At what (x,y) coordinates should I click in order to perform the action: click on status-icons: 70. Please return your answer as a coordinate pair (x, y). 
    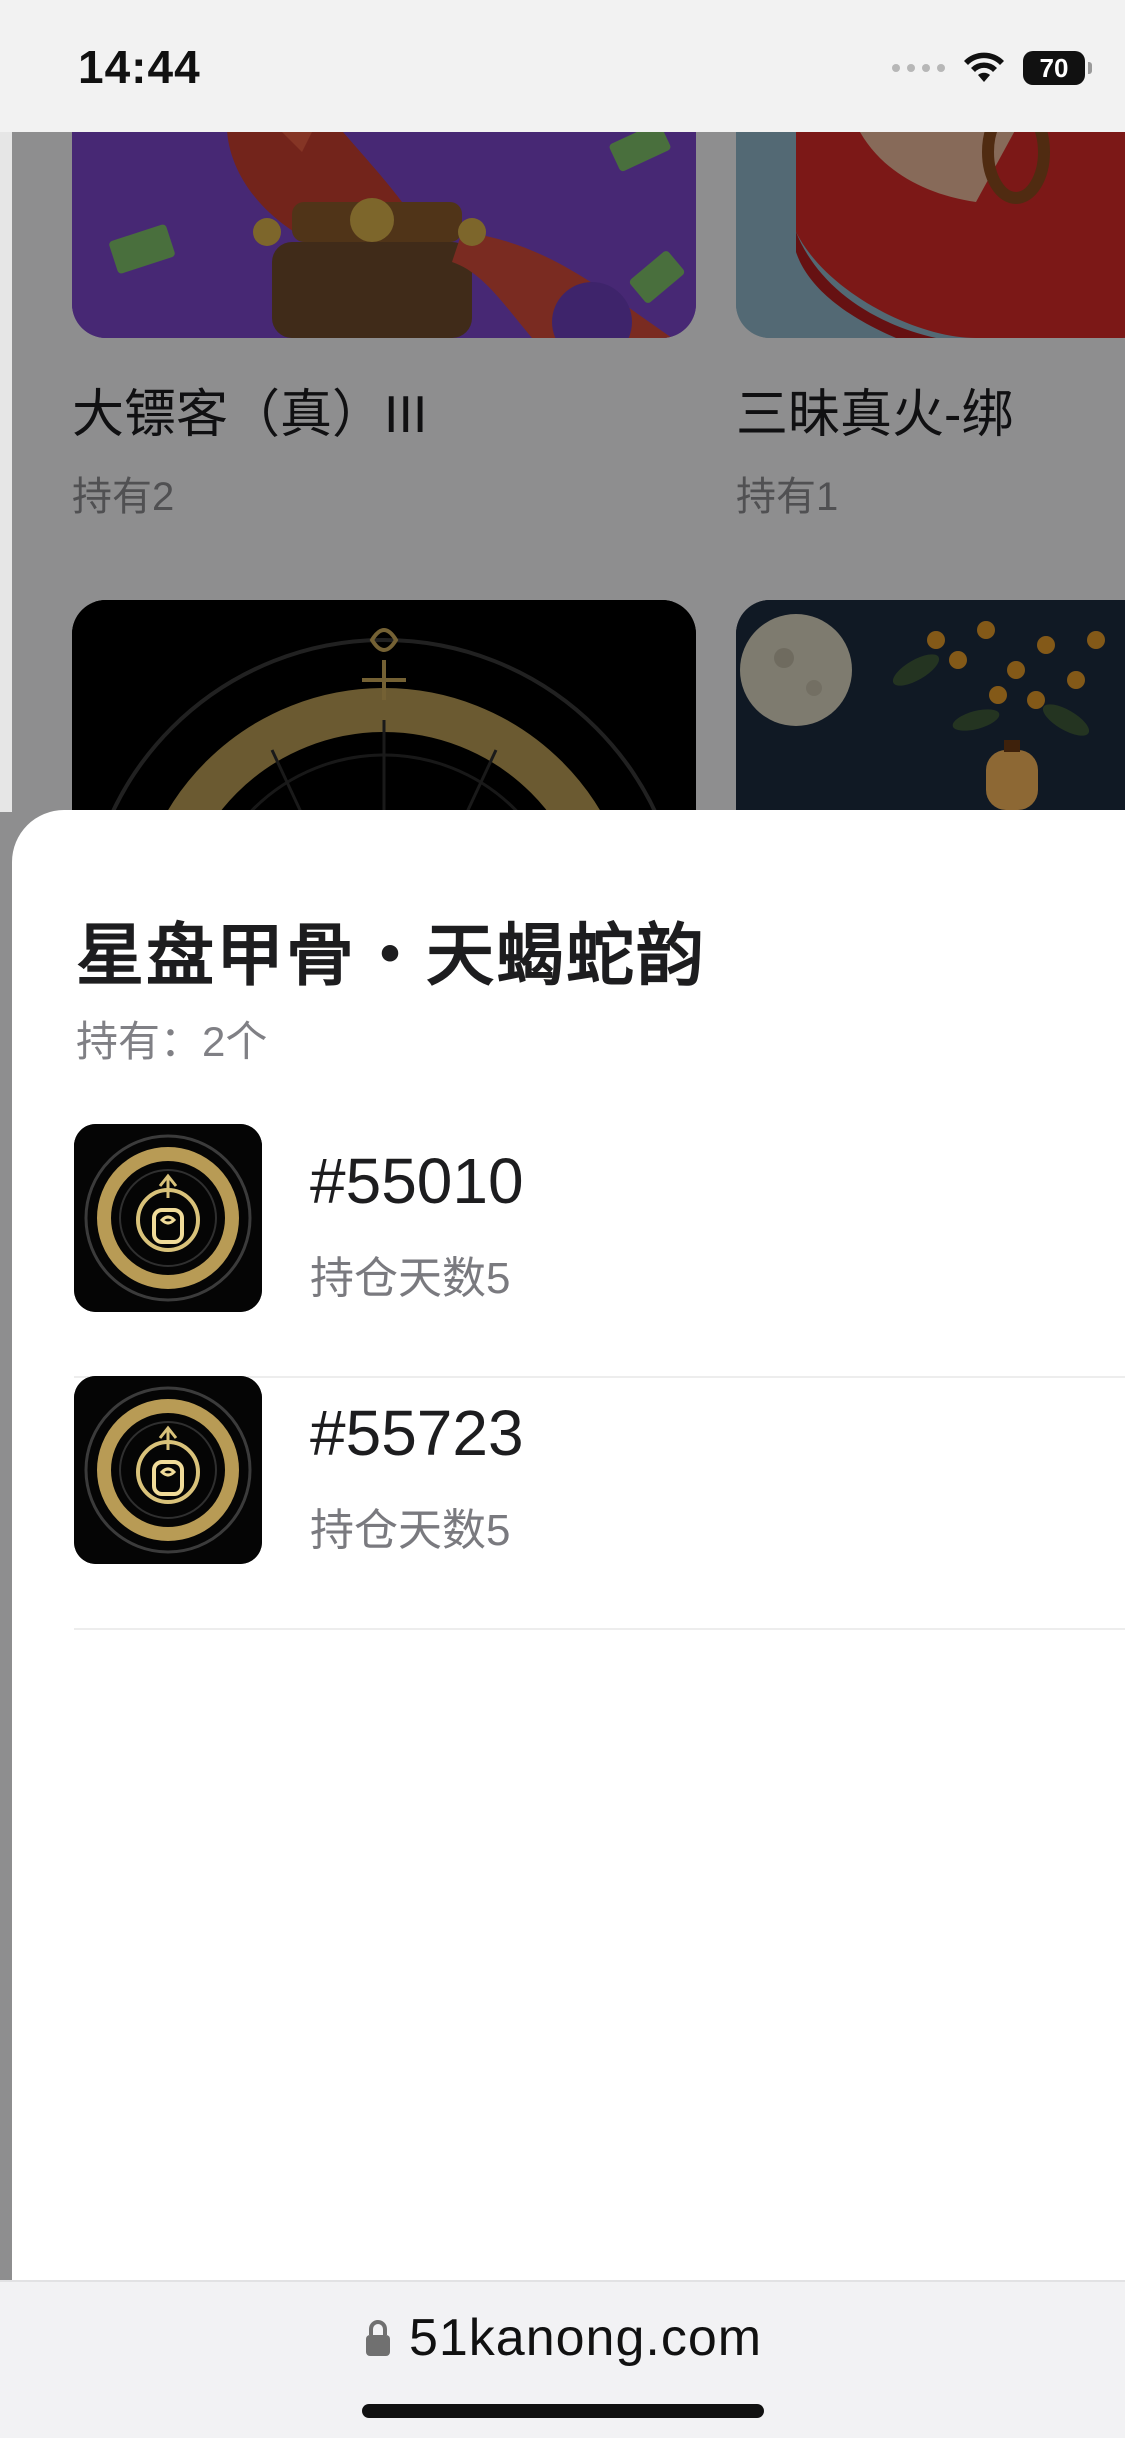
    Looking at the image, I should click on (992, 68).